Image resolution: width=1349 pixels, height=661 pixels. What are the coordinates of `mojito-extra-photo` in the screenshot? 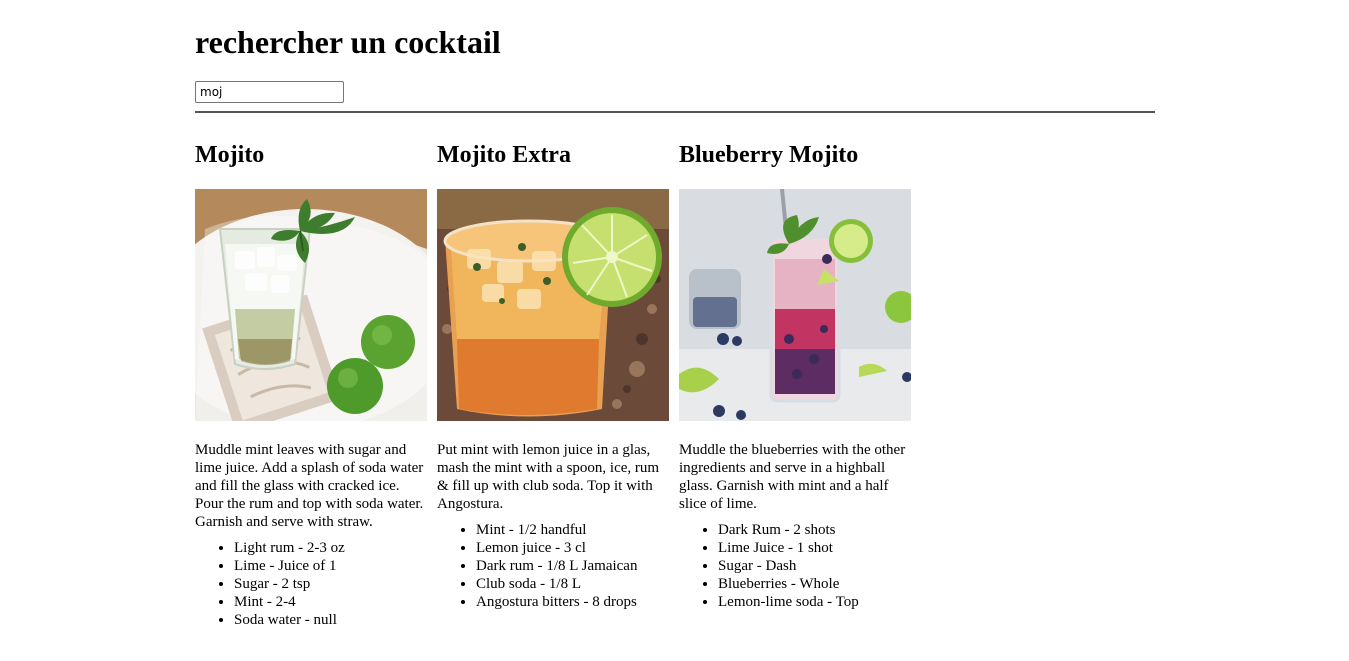 It's located at (553, 305).